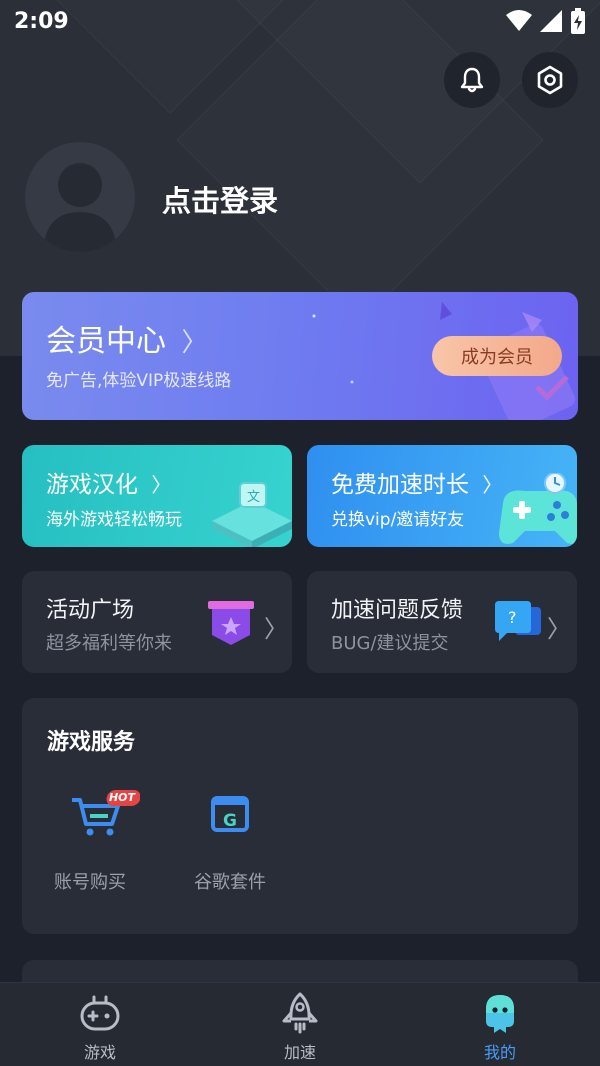 The image size is (600, 1066). Describe the element at coordinates (41, 21) in the screenshot. I see `status-time: 2:09` at that location.